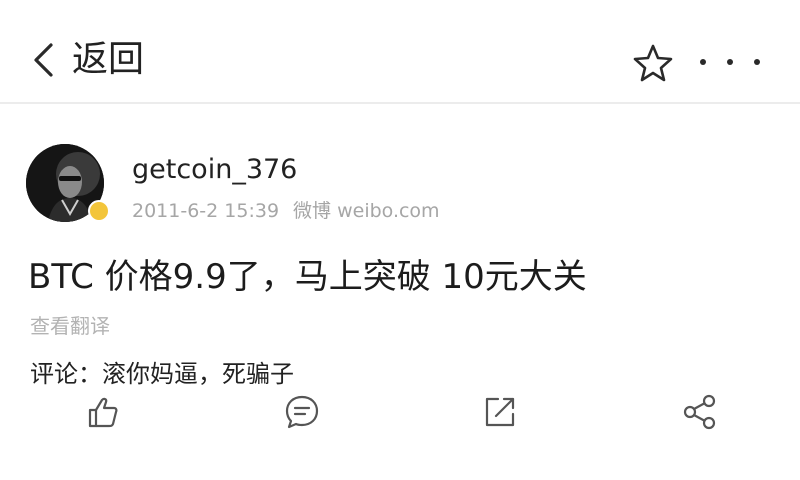  What do you see at coordinates (206, 211) in the screenshot?
I see `post-timestamp: 2011-6-2 15:39` at bounding box center [206, 211].